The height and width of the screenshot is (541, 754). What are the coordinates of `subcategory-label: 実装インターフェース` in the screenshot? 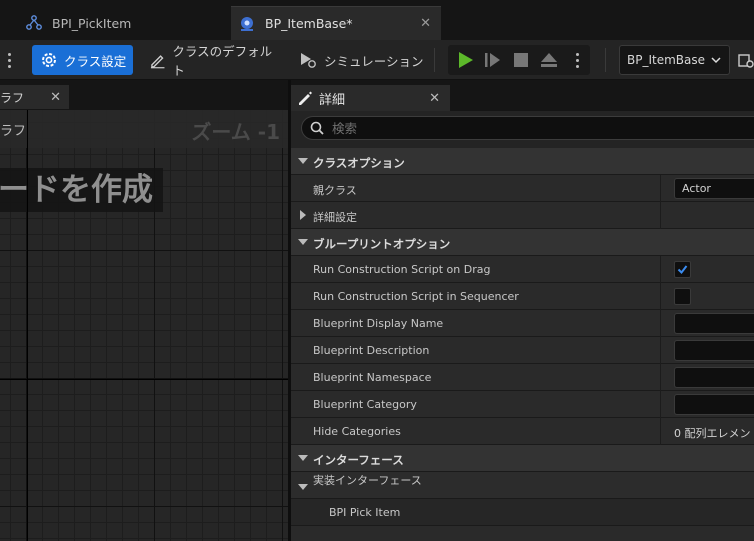 It's located at (367, 480).